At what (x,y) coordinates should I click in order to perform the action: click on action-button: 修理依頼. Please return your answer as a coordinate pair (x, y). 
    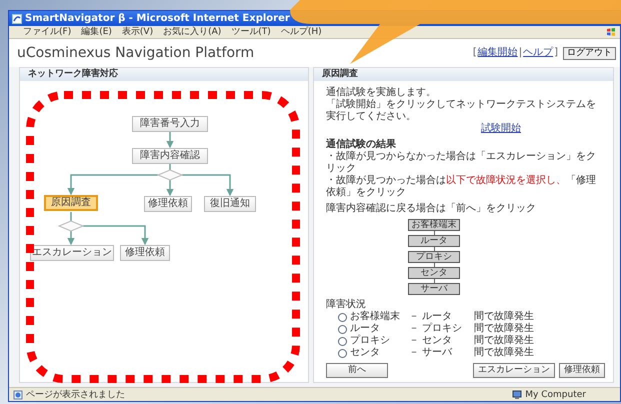
    Looking at the image, I should click on (582, 370).